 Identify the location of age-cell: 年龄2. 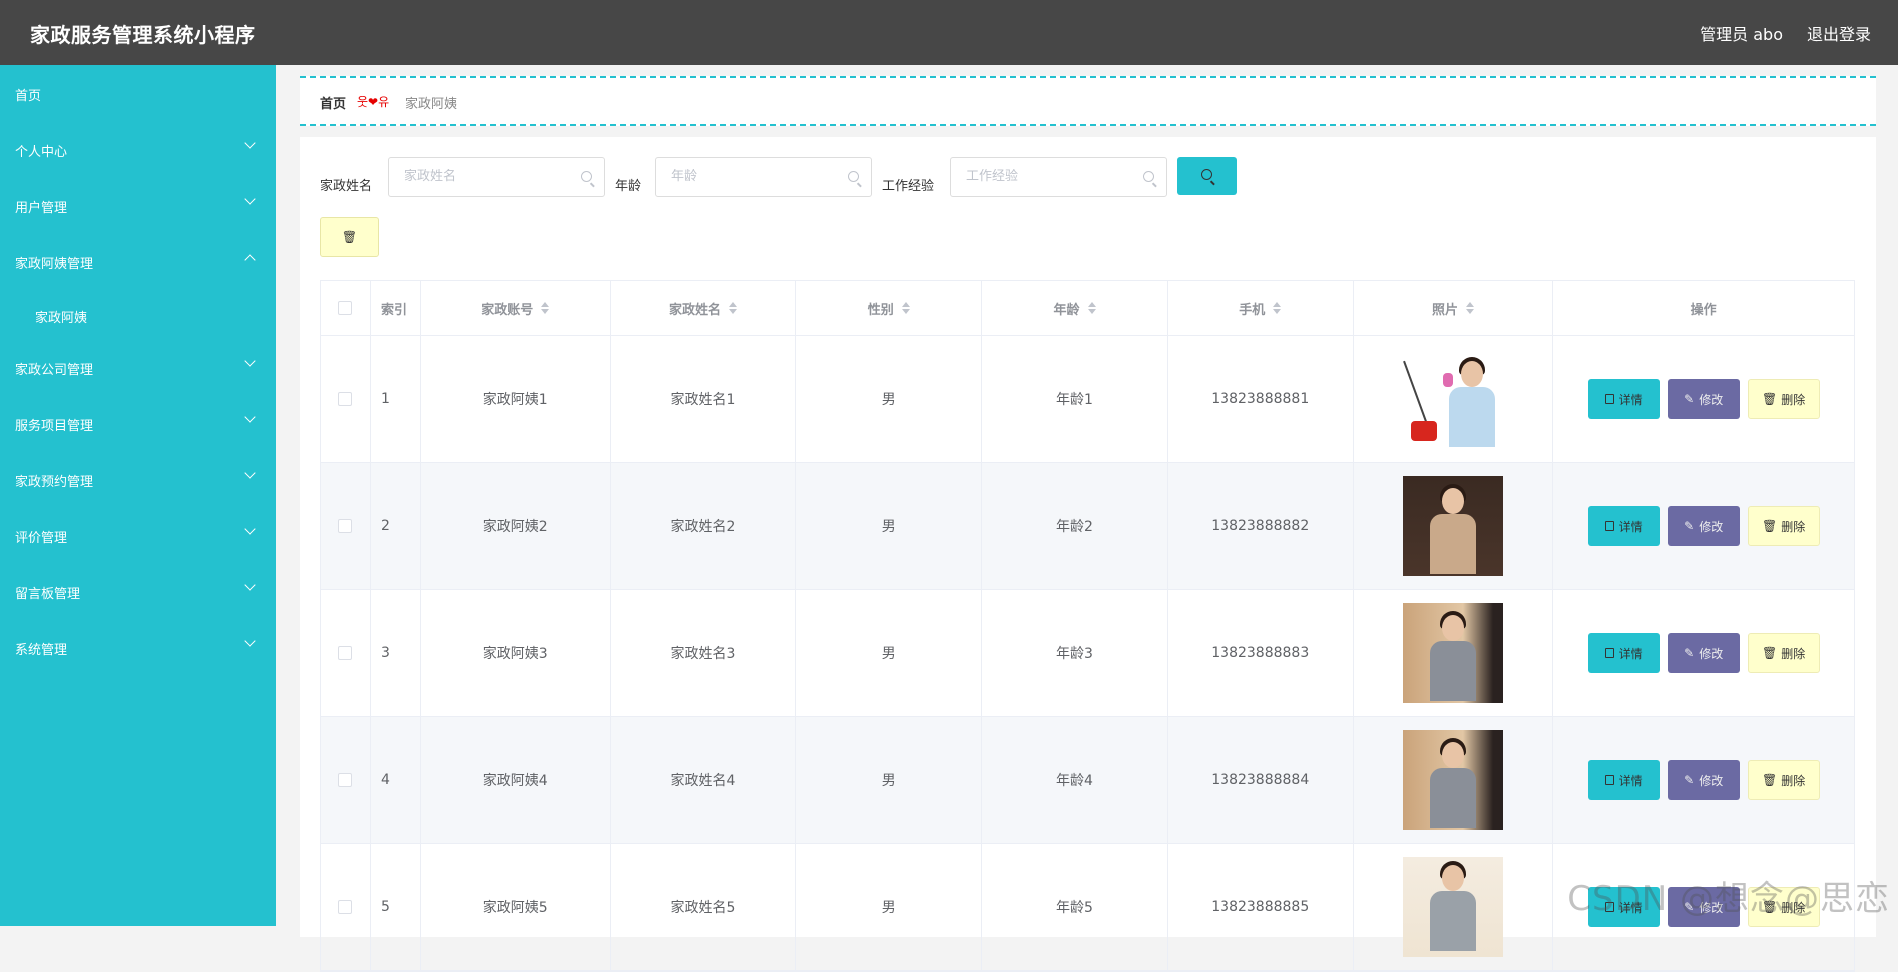
(1075, 526).